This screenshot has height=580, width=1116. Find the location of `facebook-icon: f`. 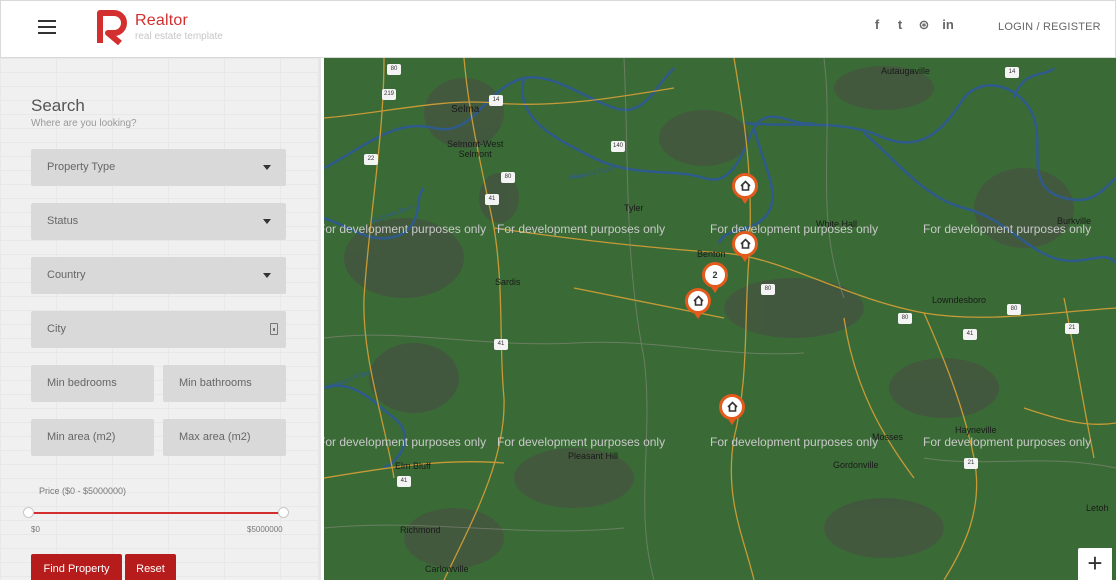

facebook-icon: f is located at coordinates (877, 25).